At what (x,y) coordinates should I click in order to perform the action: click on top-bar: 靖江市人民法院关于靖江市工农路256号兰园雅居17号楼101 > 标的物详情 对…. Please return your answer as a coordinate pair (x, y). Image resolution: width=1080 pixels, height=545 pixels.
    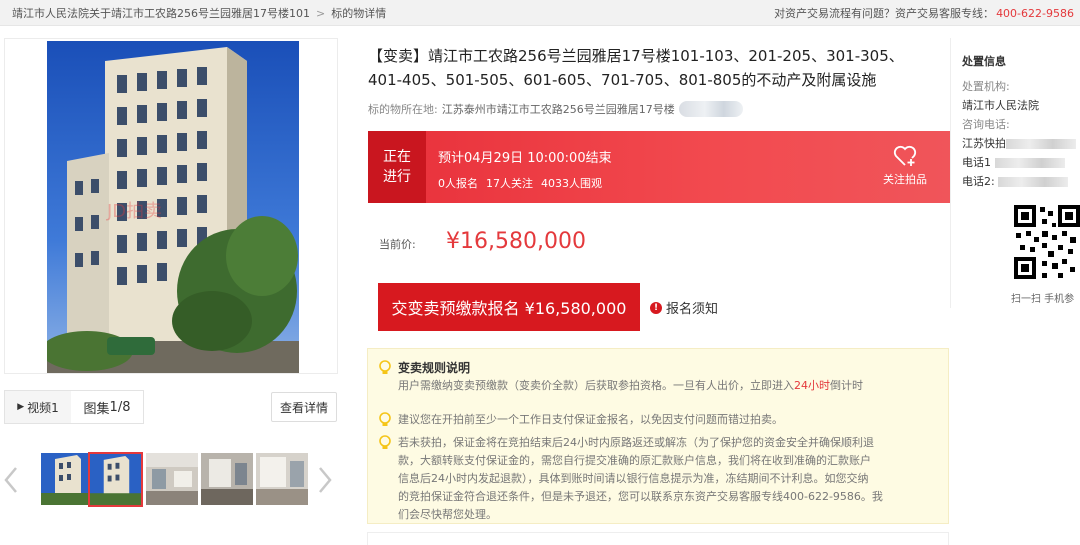
    Looking at the image, I should click on (540, 13).